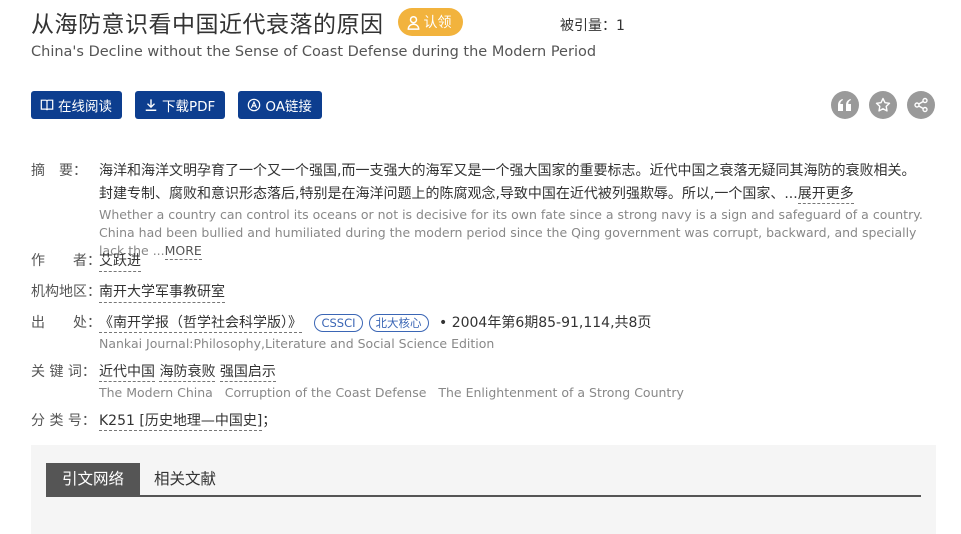 This screenshot has width=961, height=534. What do you see at coordinates (162, 292) in the screenshot?
I see `institution-link: 南开大学军事教研室` at bounding box center [162, 292].